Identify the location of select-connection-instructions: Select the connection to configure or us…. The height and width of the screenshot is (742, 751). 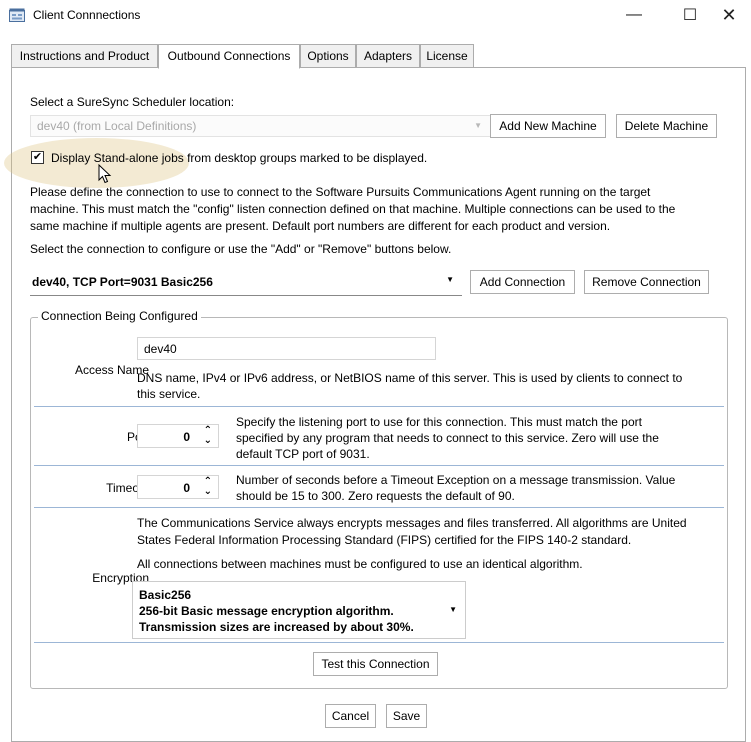
(241, 249).